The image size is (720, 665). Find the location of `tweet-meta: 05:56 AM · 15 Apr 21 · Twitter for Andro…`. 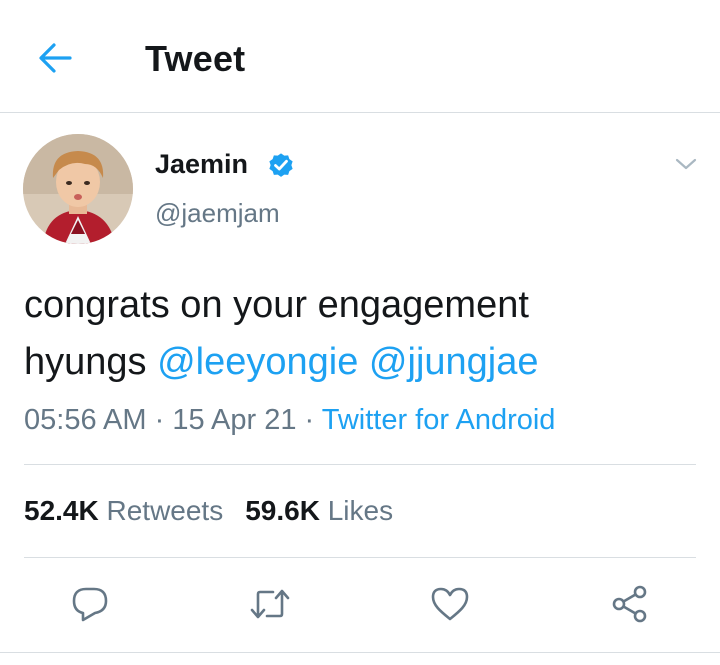

tweet-meta: 05:56 AM · 15 Apr 21 · Twitter for Andro… is located at coordinates (289, 420).